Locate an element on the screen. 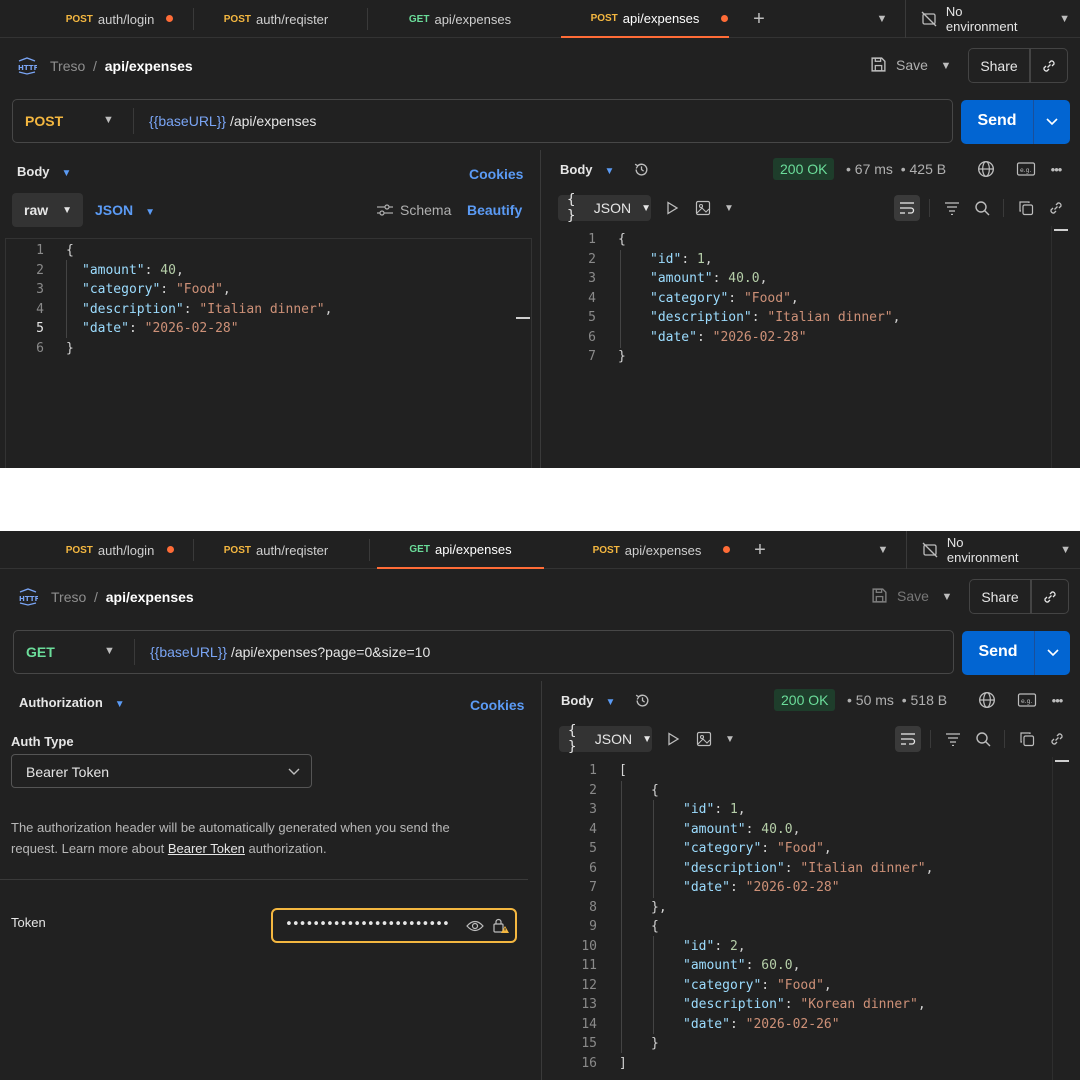  token-masked-value: •••••••••••••••••••••••• is located at coordinates (367, 924).